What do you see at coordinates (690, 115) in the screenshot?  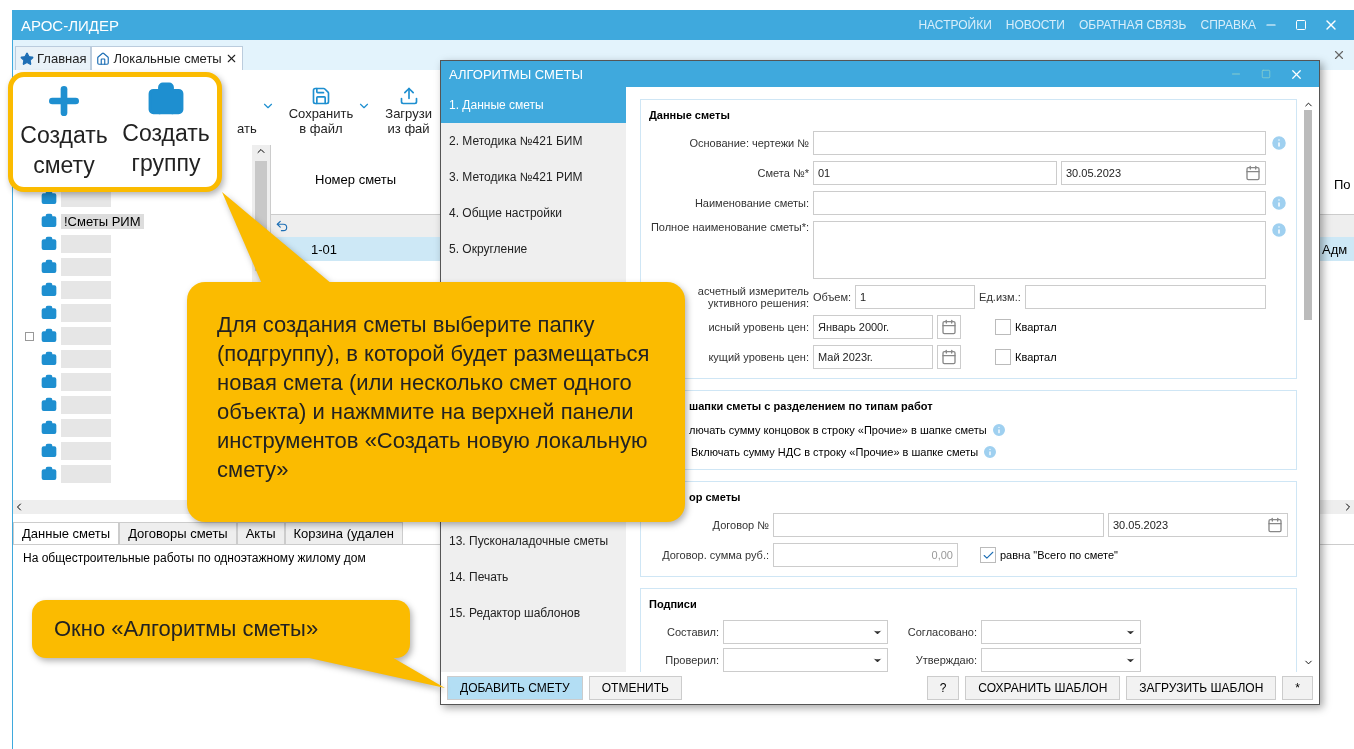 I see `section-title: Данные сметы` at bounding box center [690, 115].